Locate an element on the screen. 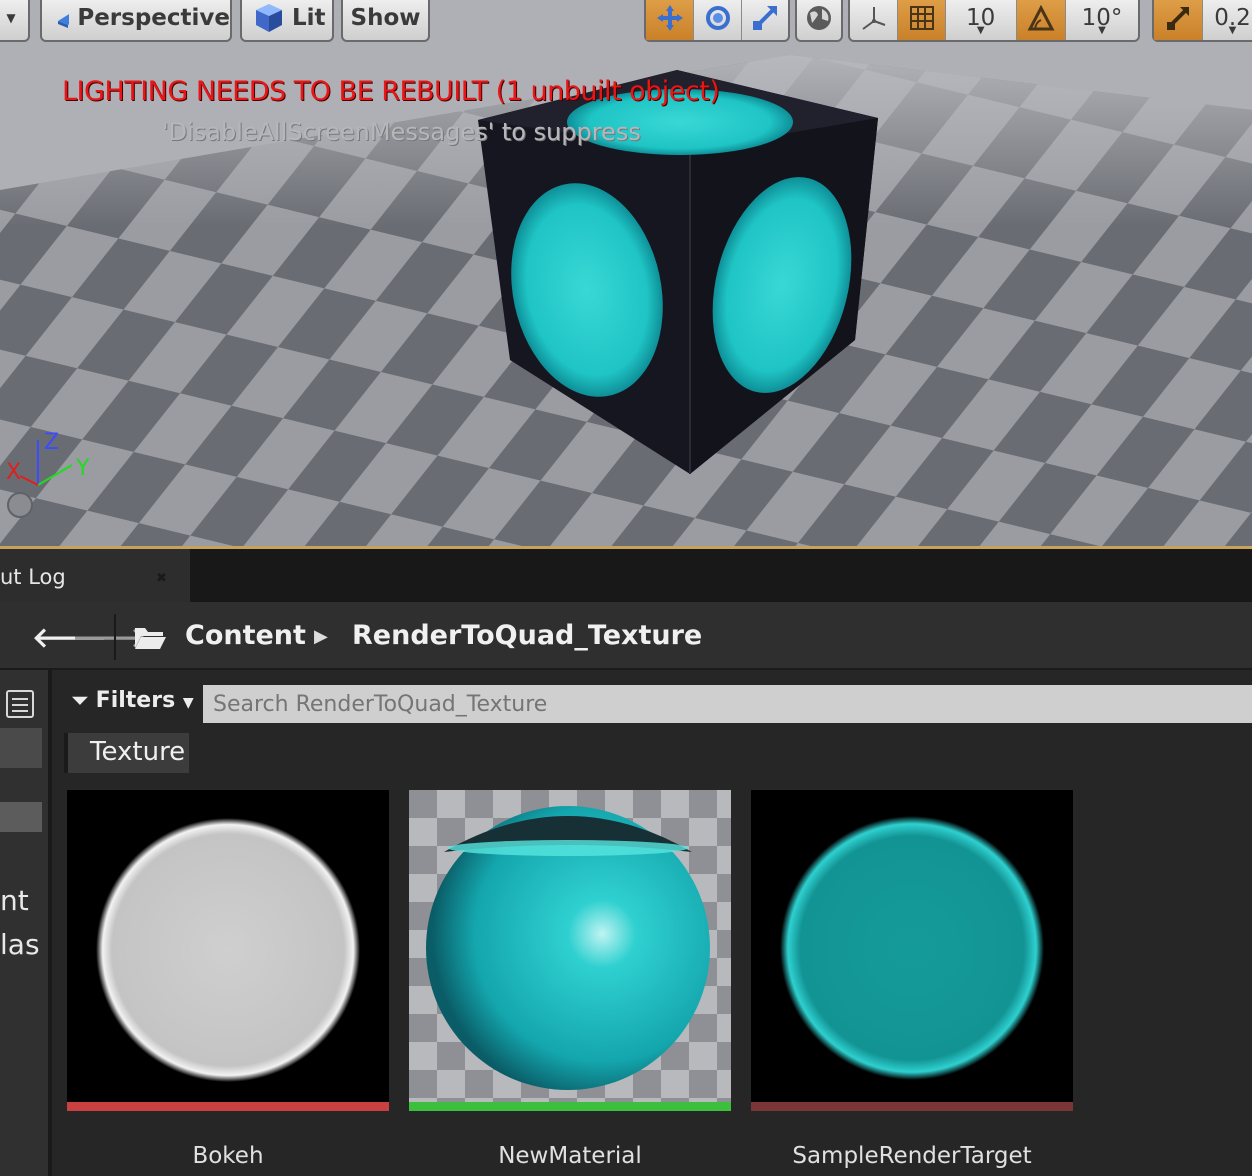 The image size is (1252, 1176). surface-snap-icon is located at coordinates (873, 18).